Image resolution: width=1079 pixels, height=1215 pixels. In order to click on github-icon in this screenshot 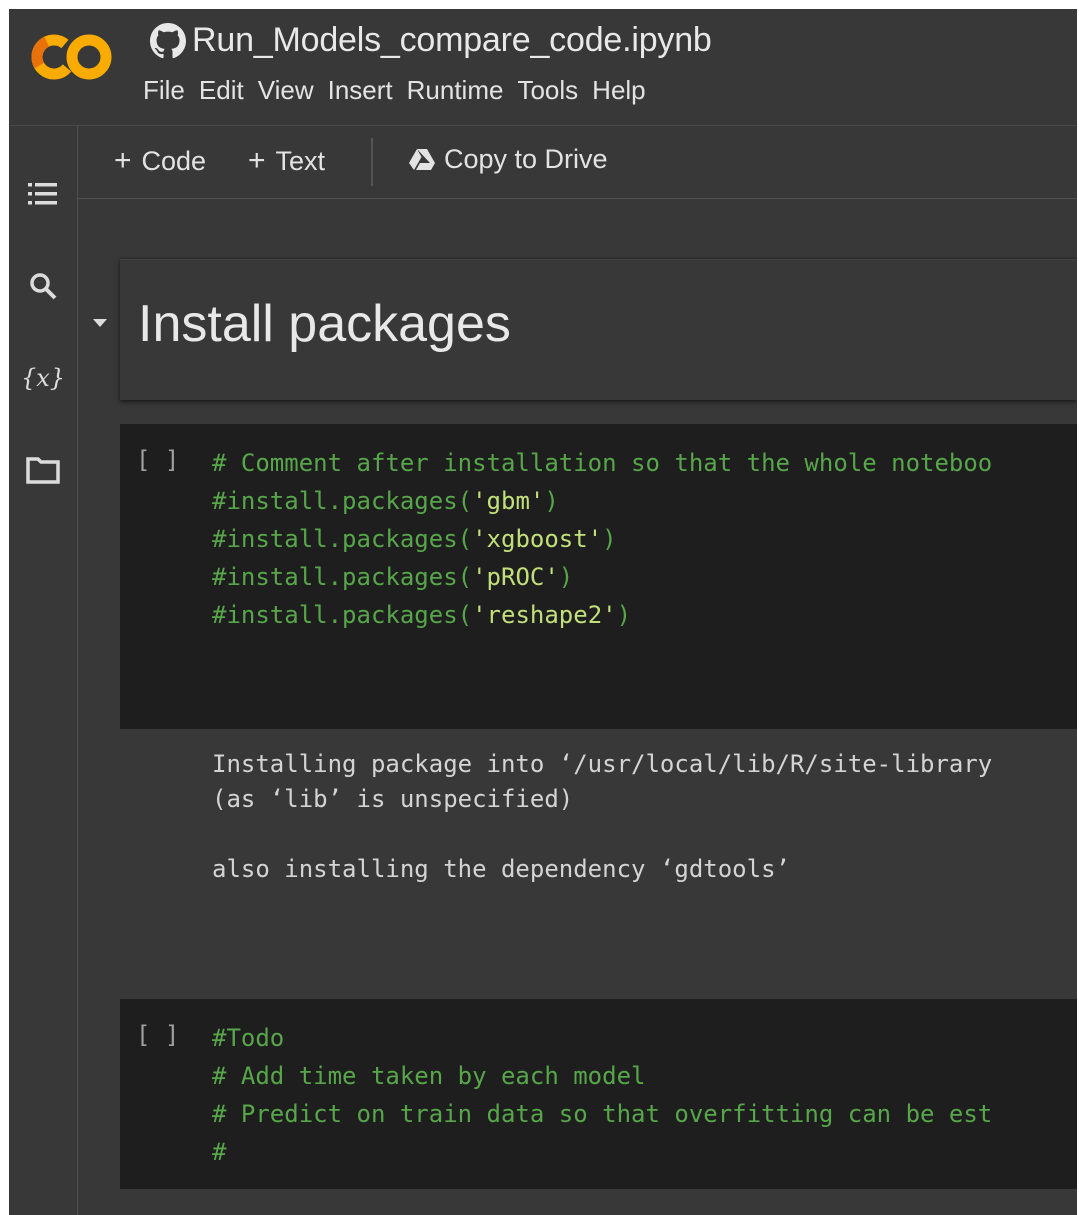, I will do `click(168, 40)`.